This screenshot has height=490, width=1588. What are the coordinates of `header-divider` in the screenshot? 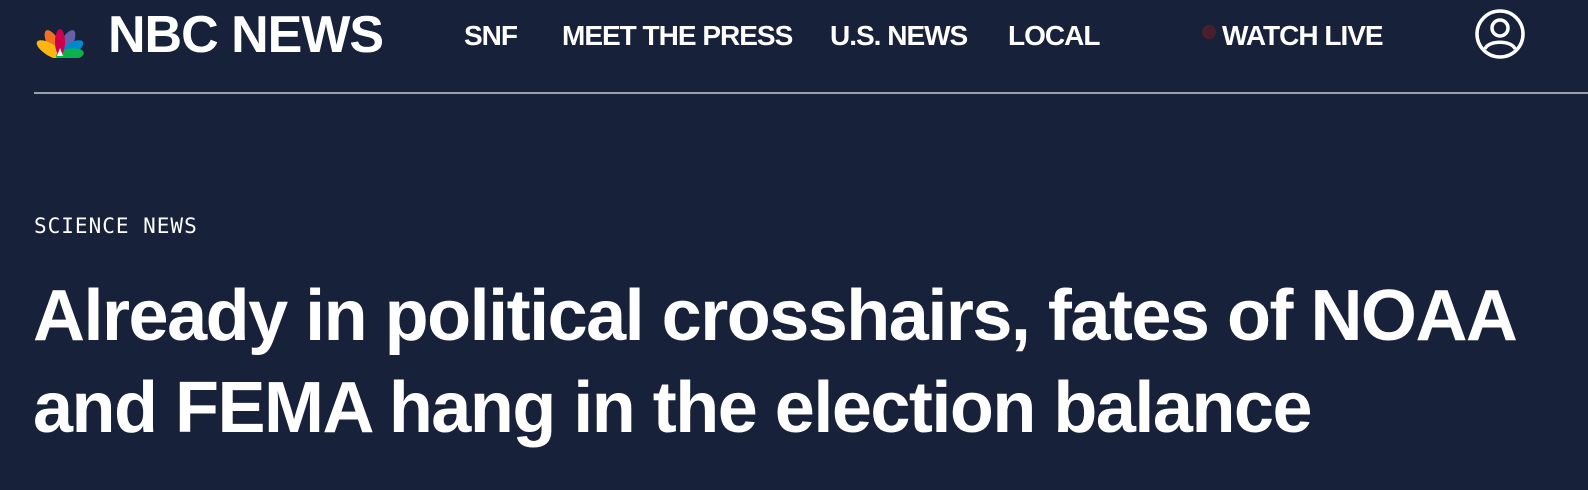 It's located at (811, 93).